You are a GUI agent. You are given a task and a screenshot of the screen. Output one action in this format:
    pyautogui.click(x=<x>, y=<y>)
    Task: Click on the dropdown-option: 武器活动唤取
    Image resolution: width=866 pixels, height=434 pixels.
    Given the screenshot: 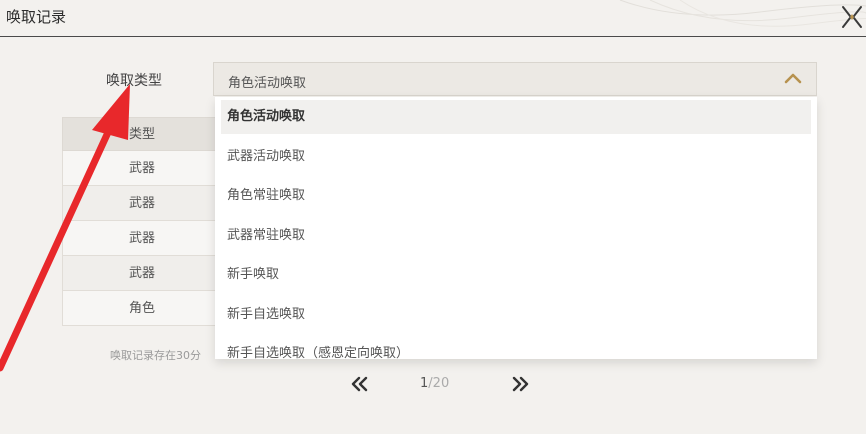 What is the action you would take?
    pyautogui.click(x=516, y=157)
    